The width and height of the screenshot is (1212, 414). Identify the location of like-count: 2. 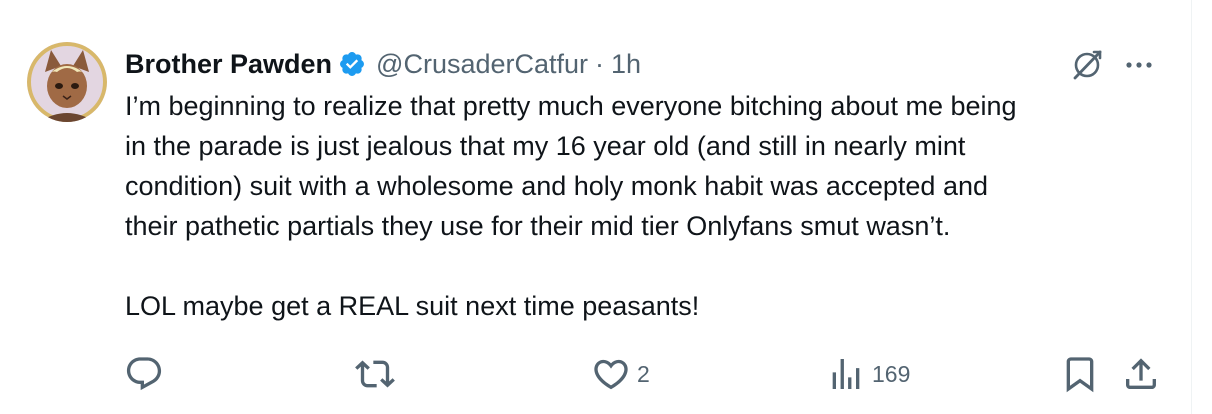
(643, 373).